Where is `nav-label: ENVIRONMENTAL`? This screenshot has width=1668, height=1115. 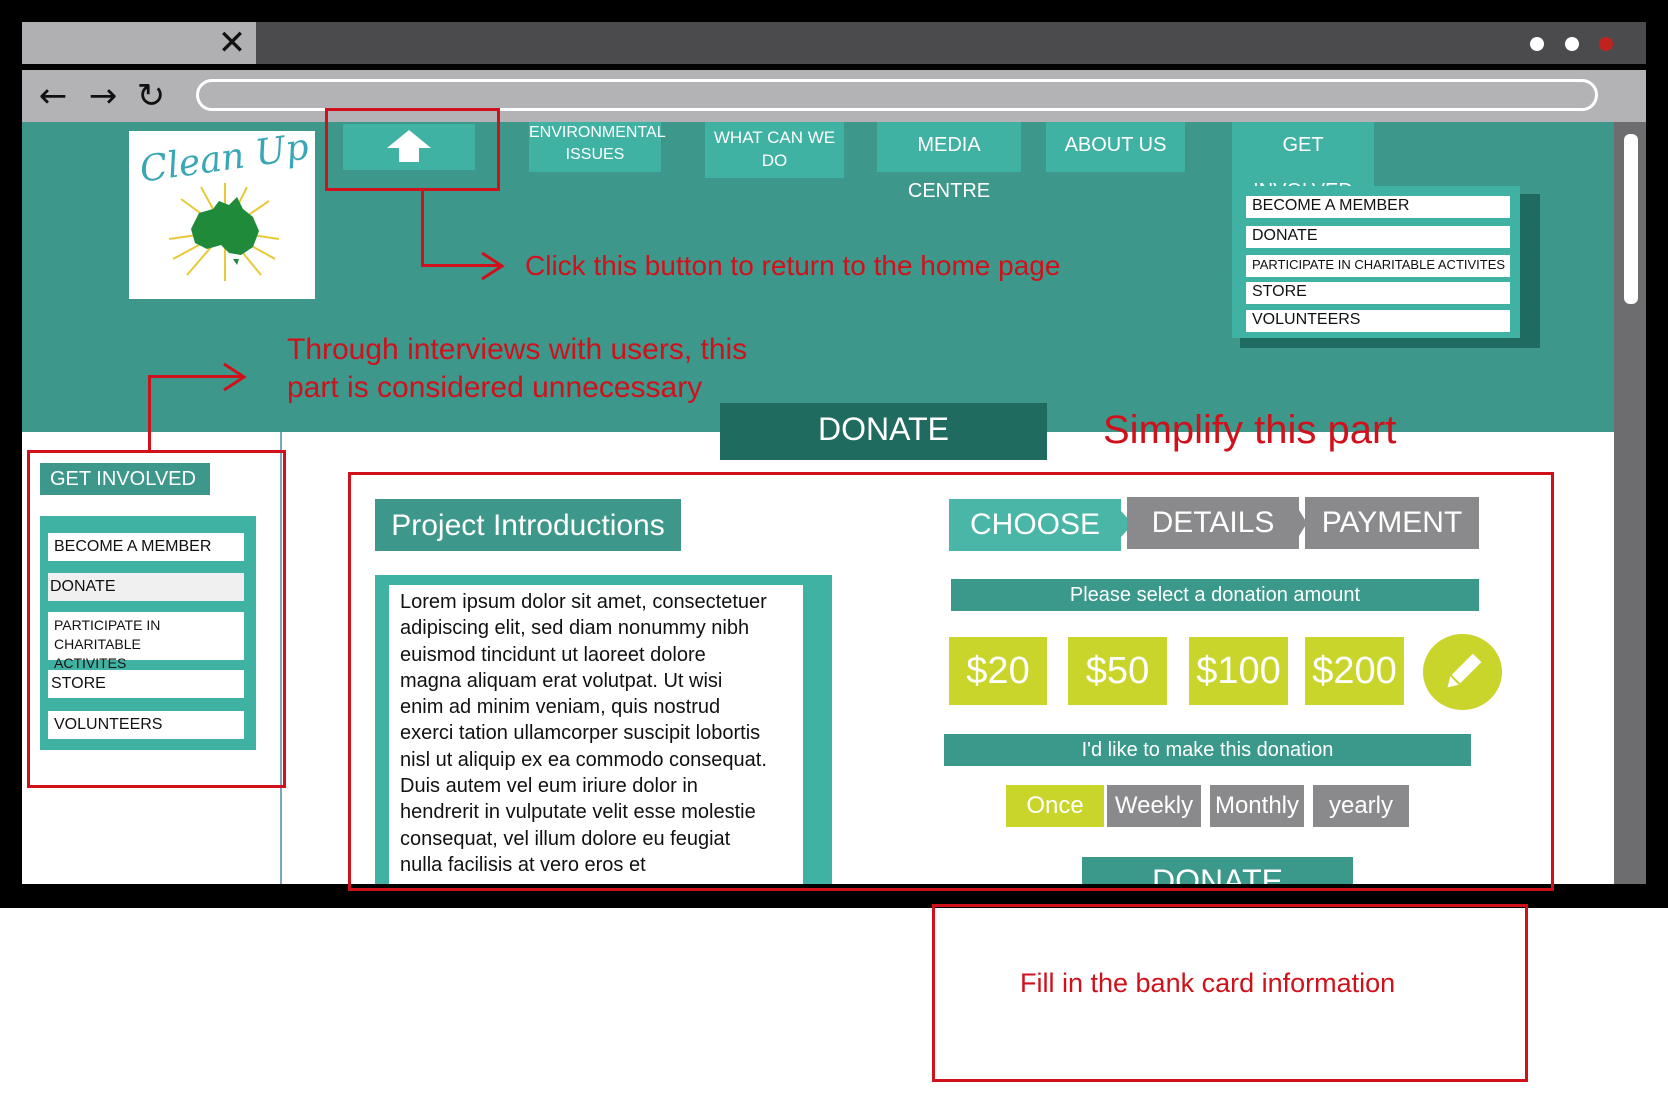
nav-label: ENVIRONMENTAL is located at coordinates (597, 132).